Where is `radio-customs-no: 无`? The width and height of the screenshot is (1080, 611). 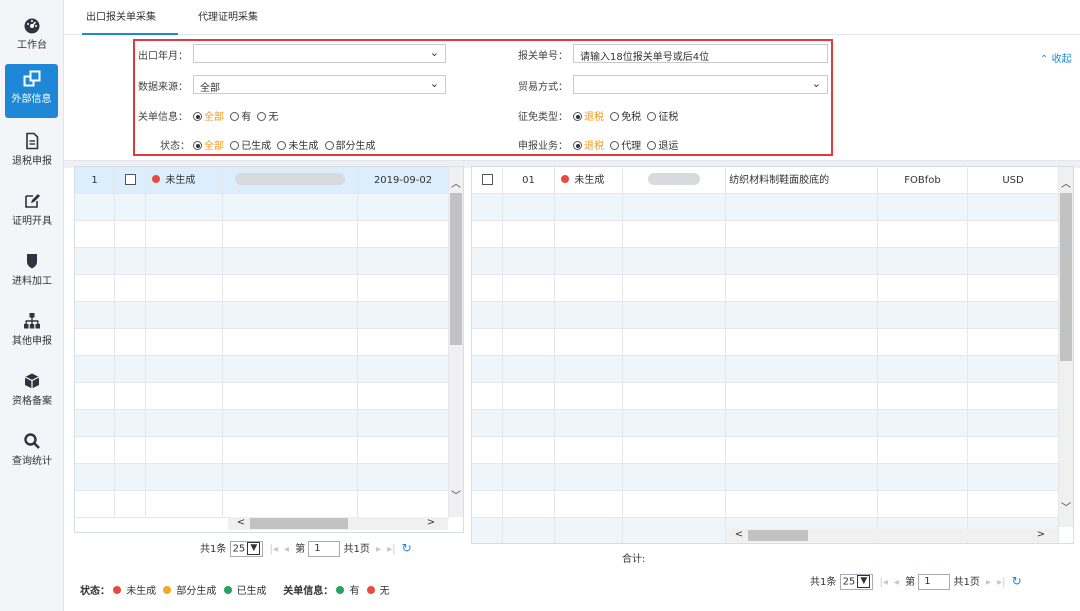
radio-customs-no: 无 is located at coordinates (267, 115).